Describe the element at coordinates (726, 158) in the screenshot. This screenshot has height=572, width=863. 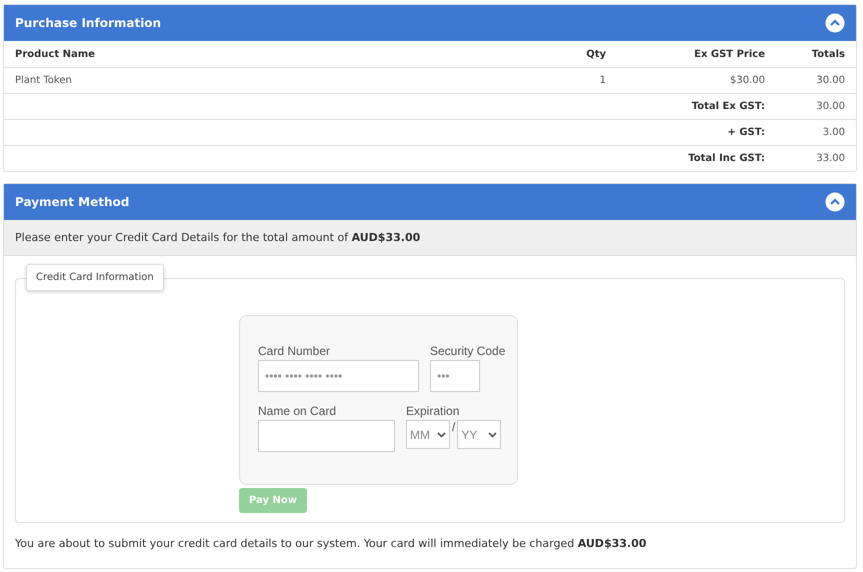
I see `summary-label: Total Inc GST:` at that location.